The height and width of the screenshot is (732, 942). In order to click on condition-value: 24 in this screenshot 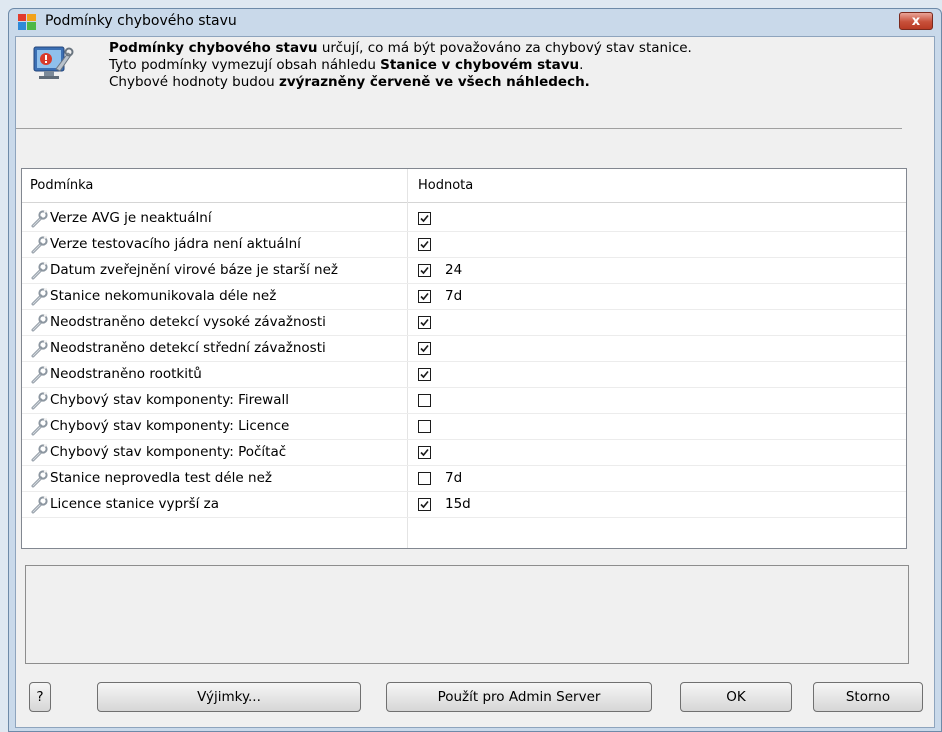, I will do `click(453, 270)`.